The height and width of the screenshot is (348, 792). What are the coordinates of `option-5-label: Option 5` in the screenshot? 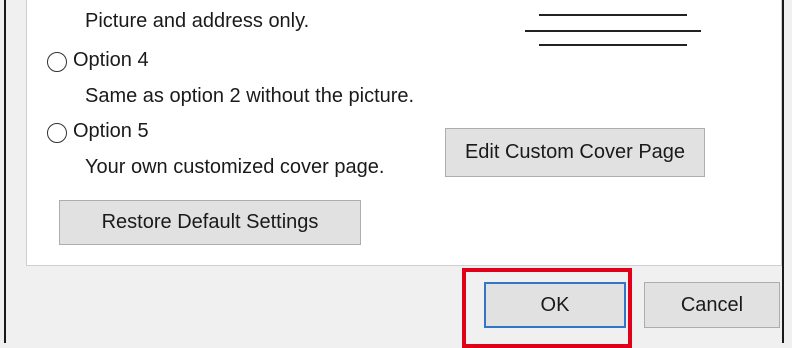 It's located at (111, 131).